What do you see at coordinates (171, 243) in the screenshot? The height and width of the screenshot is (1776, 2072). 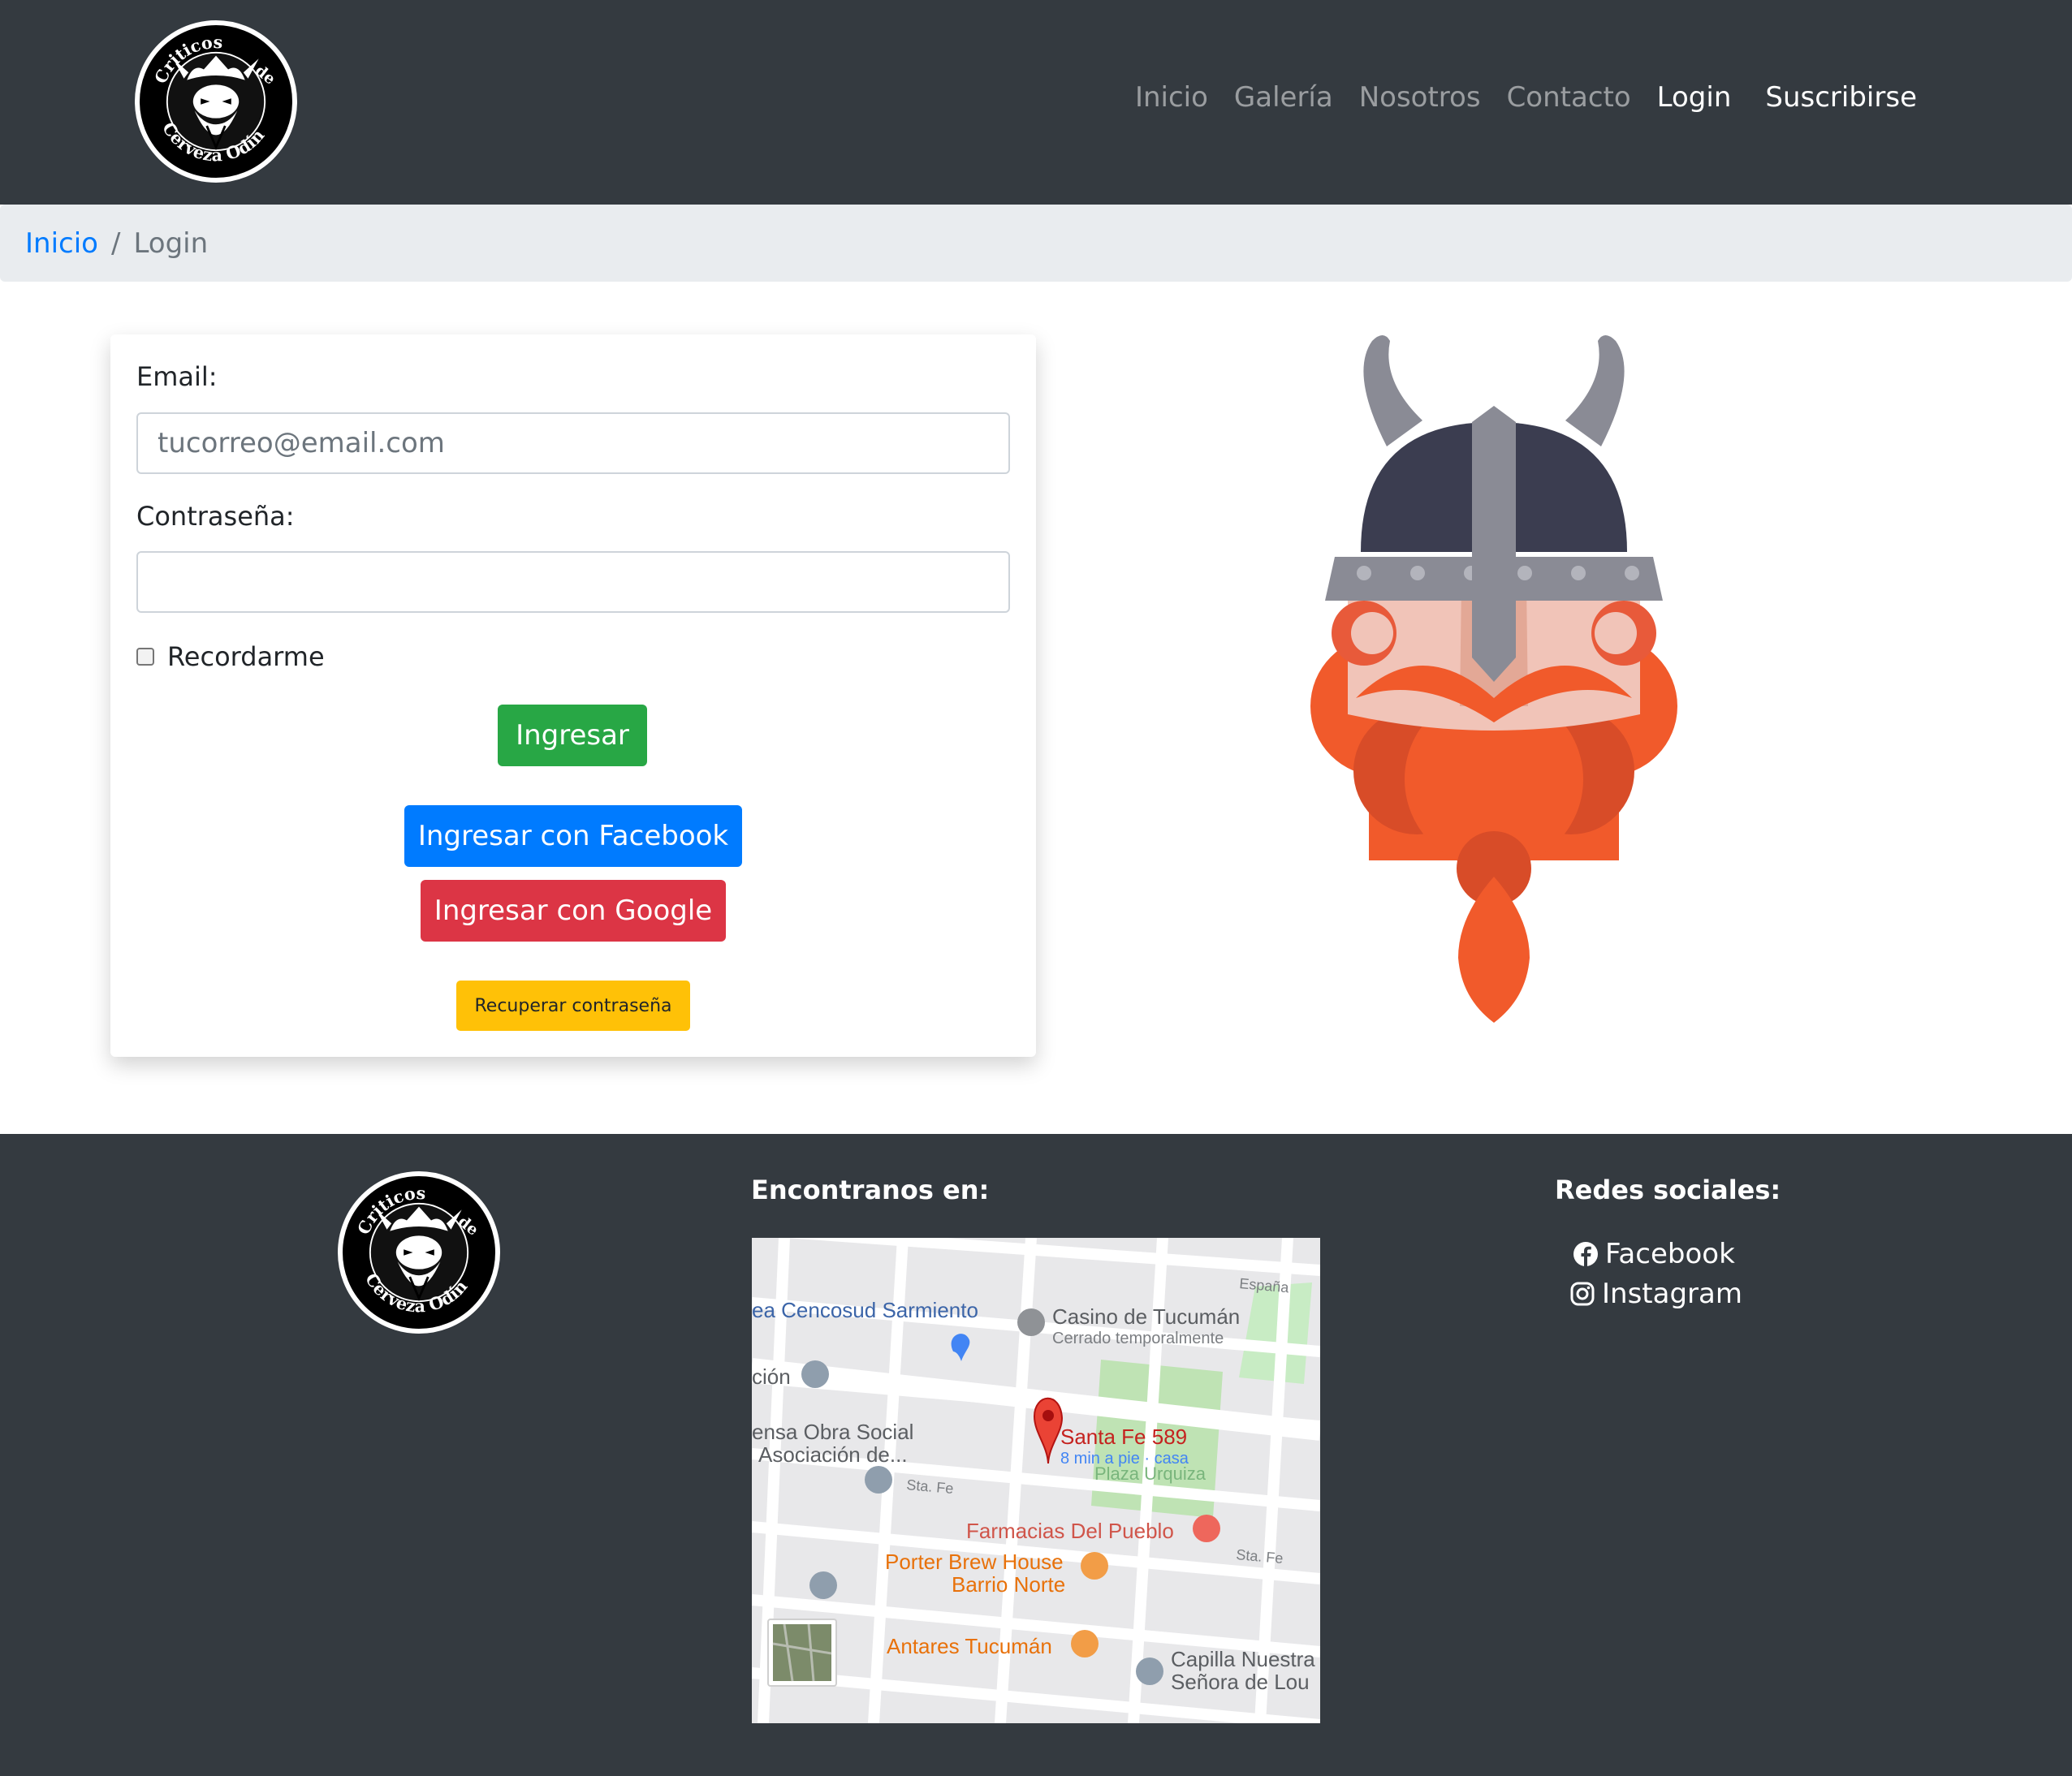 I see `breadcrumb-current: Login` at bounding box center [171, 243].